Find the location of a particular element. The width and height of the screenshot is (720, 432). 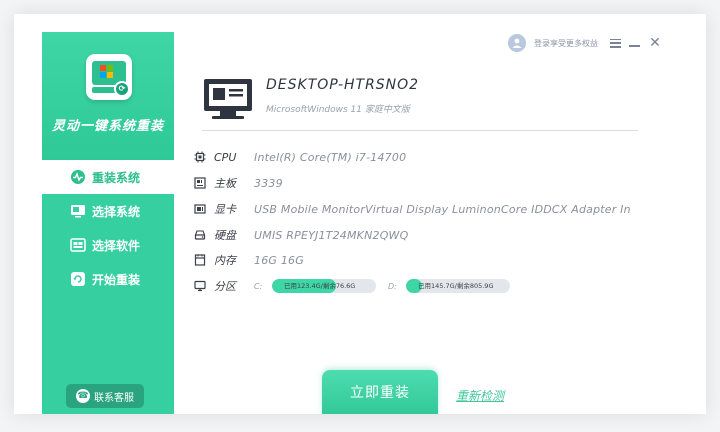

spec-label: 内存 is located at coordinates (225, 260).